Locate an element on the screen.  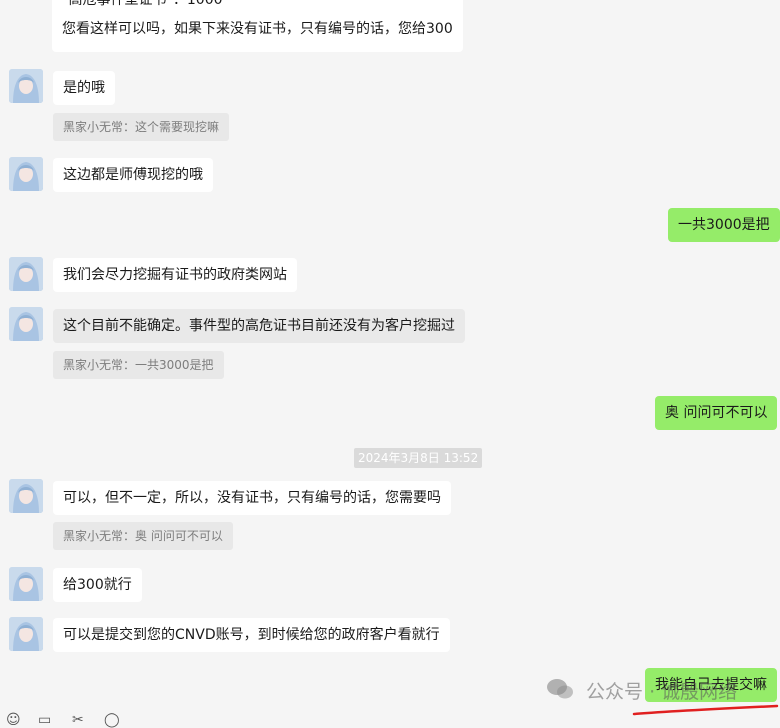
message-text: 这边都是师傅现挖的哦 is located at coordinates (133, 175).